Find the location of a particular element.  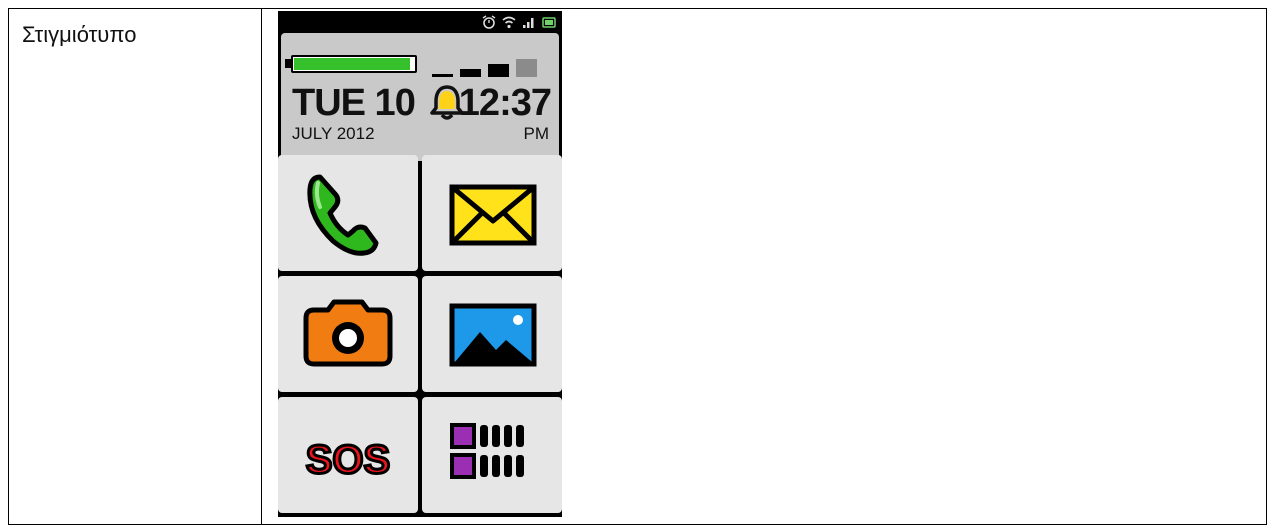

gallery-icon is located at coordinates (493, 335).